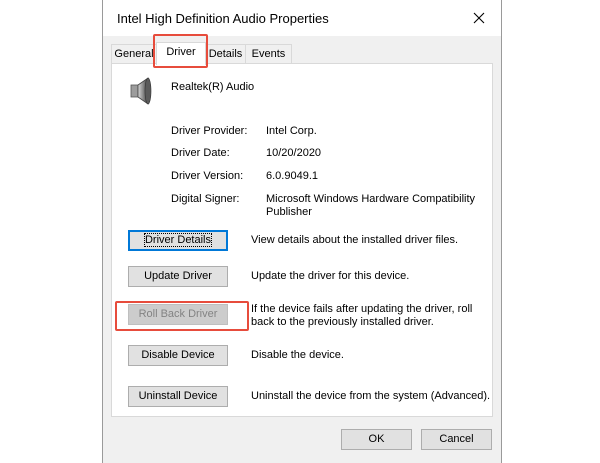 This screenshot has width=600, height=463. What do you see at coordinates (225, 54) in the screenshot?
I see `tab-details: Details` at bounding box center [225, 54].